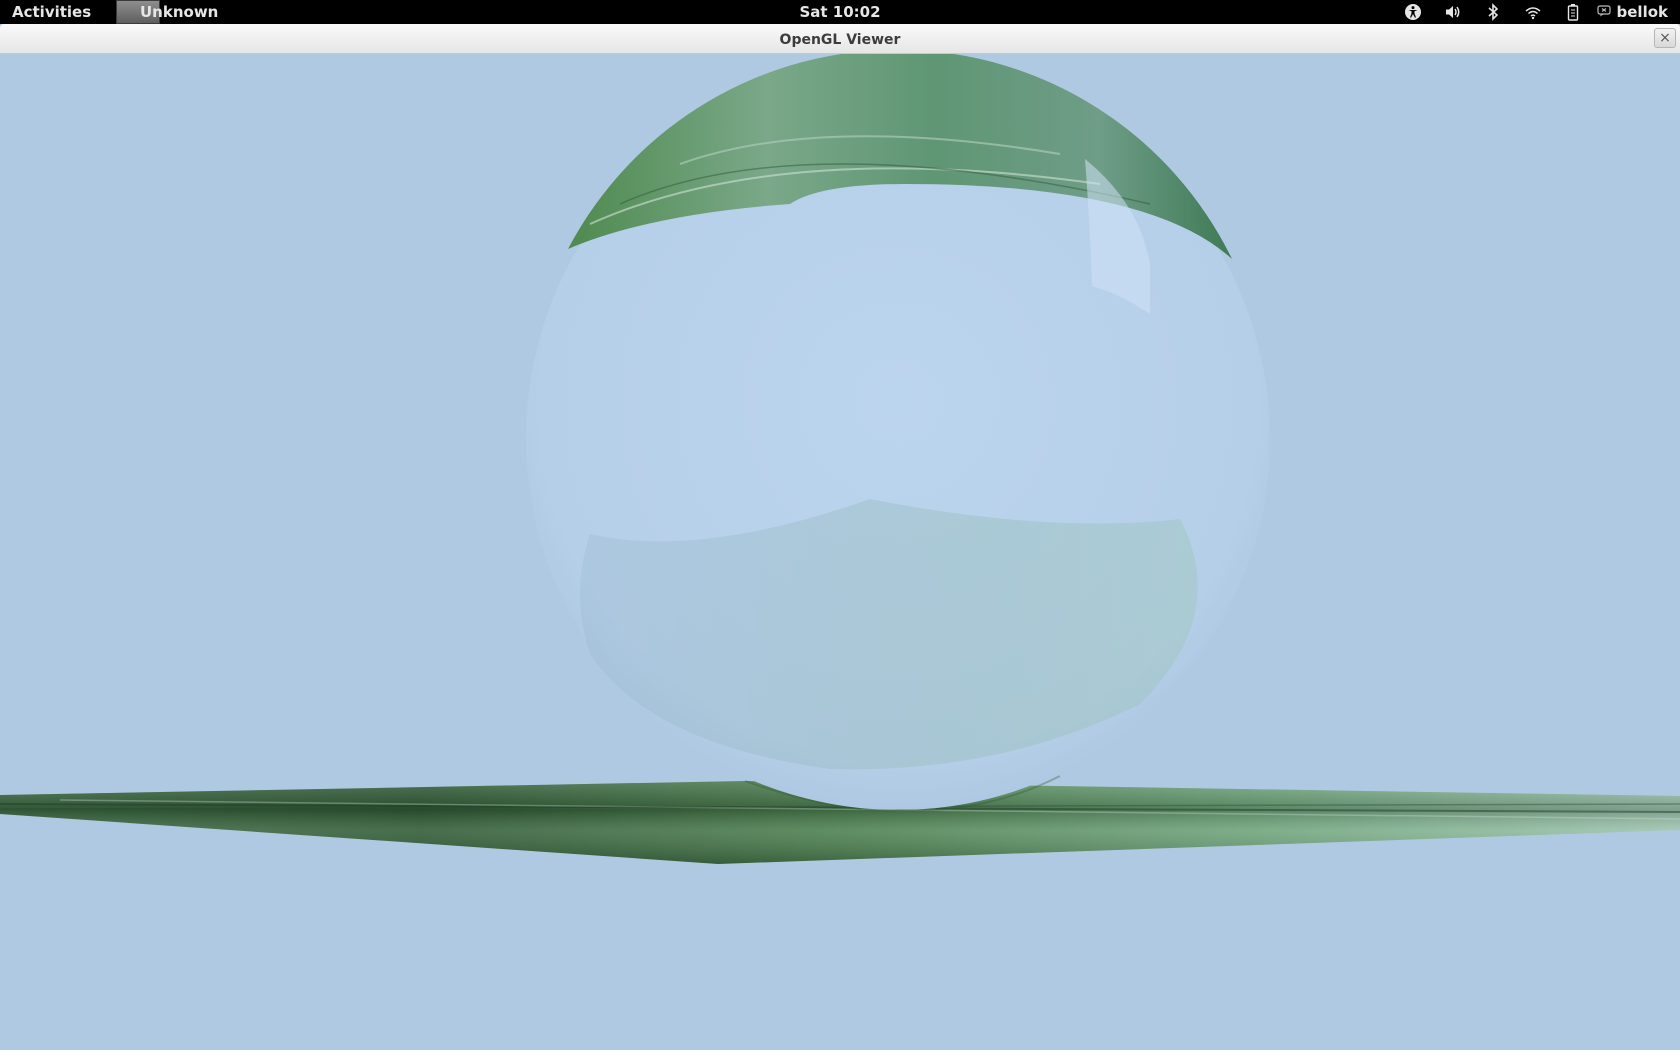 Image resolution: width=1680 pixels, height=1050 pixels. Describe the element at coordinates (1493, 12) in the screenshot. I see `bluetooth-icon` at that location.